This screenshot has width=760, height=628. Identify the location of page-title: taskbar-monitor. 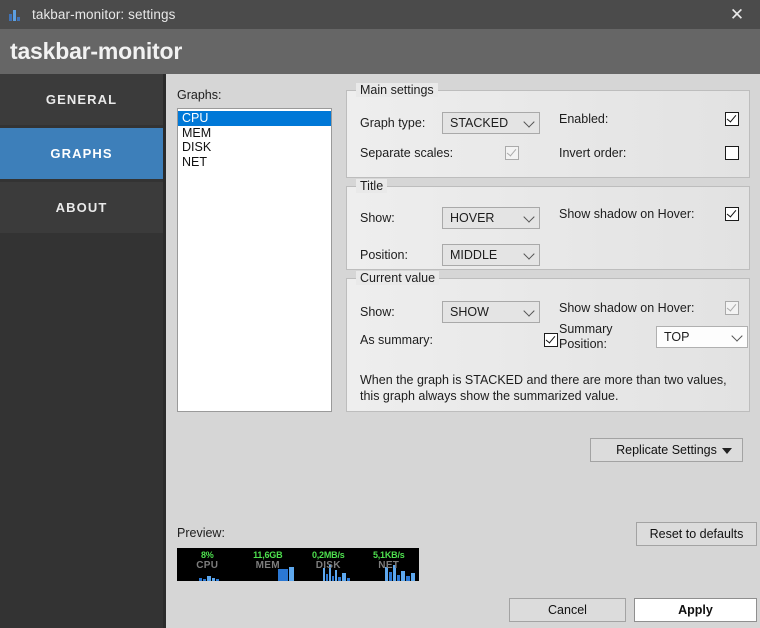
(96, 51).